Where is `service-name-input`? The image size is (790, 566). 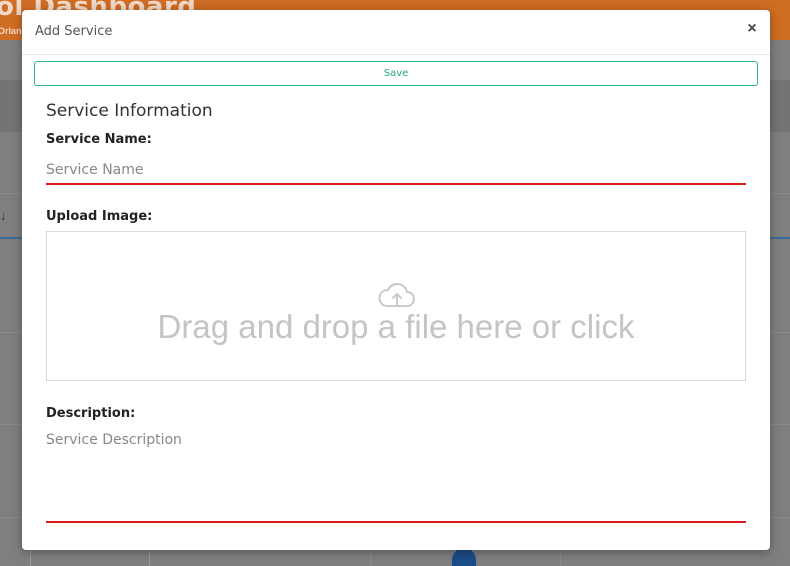 service-name-input is located at coordinates (396, 171).